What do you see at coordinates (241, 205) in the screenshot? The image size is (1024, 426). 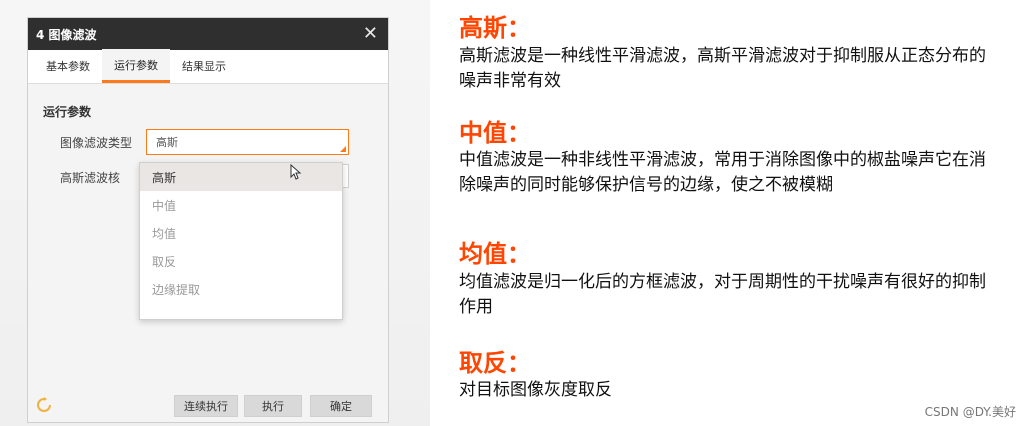 I see `dropdown-option-median: 中值` at bounding box center [241, 205].